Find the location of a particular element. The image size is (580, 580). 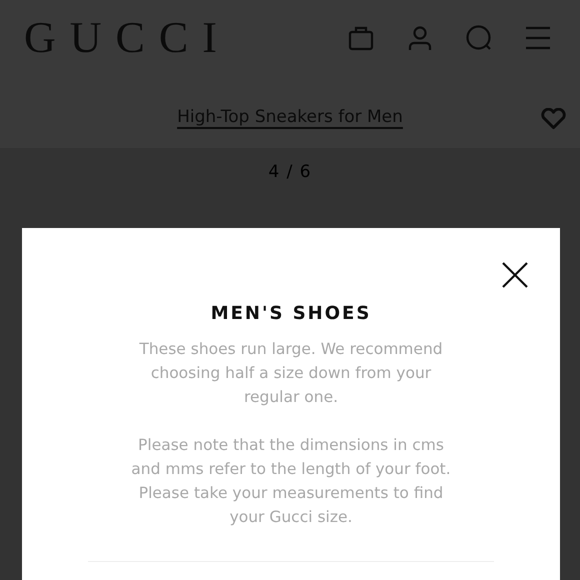

search-icon is located at coordinates (479, 38).